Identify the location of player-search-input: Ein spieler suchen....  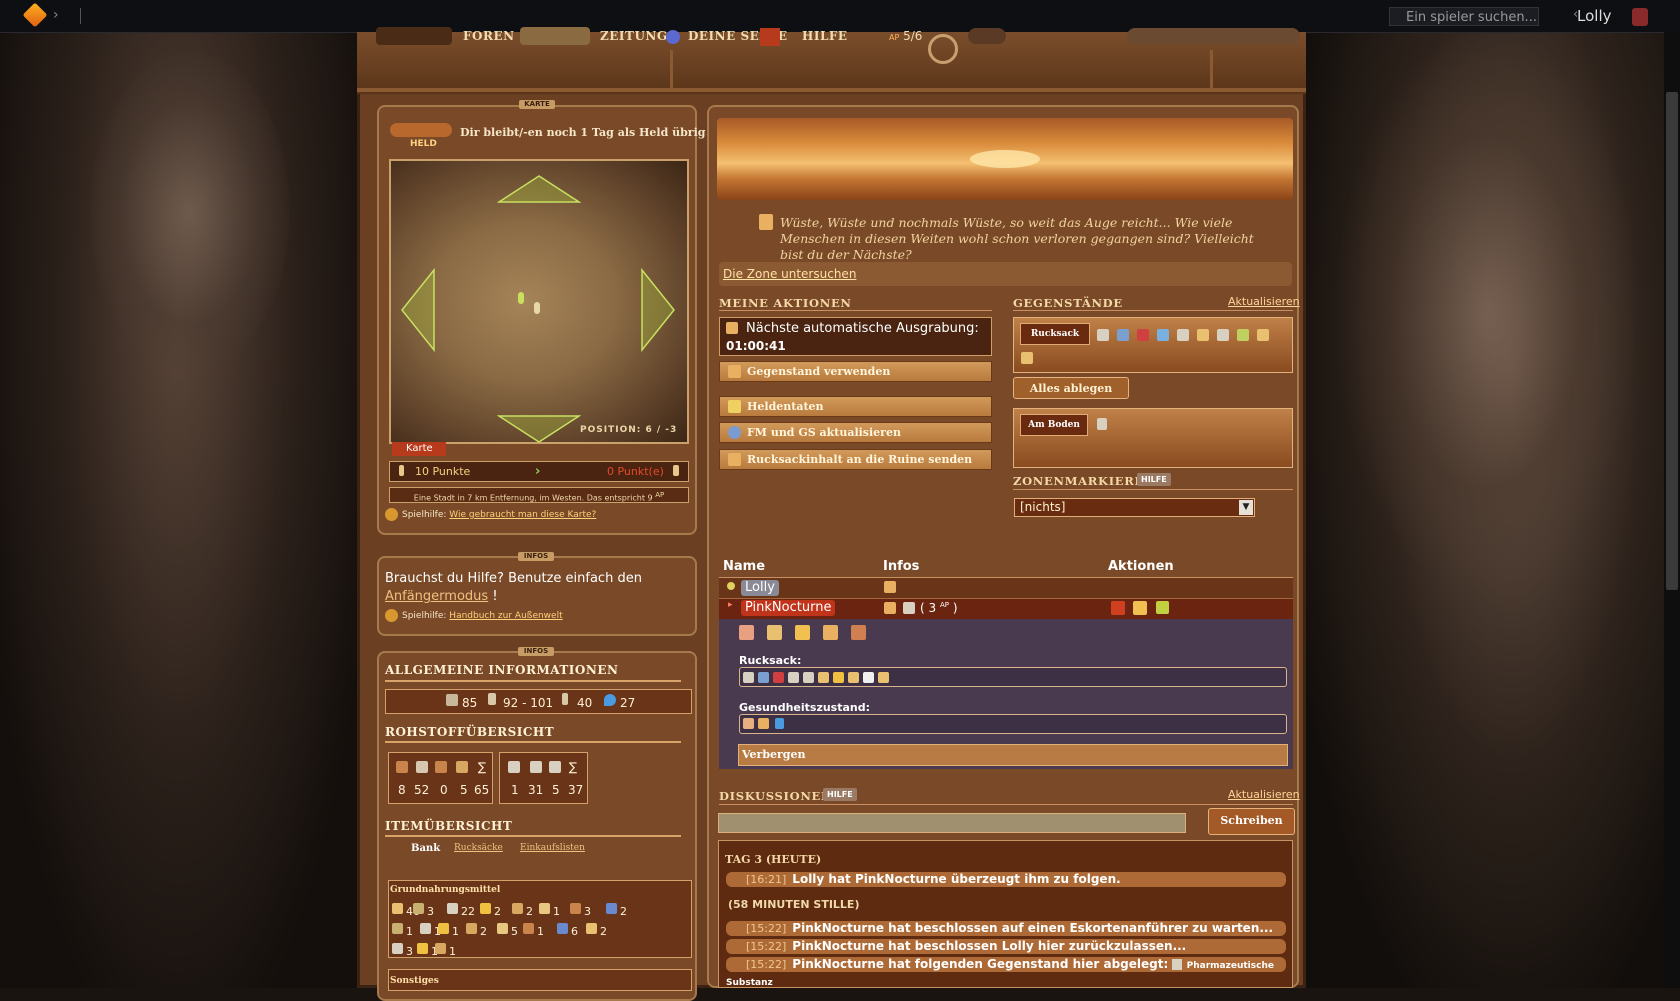
(1464, 16).